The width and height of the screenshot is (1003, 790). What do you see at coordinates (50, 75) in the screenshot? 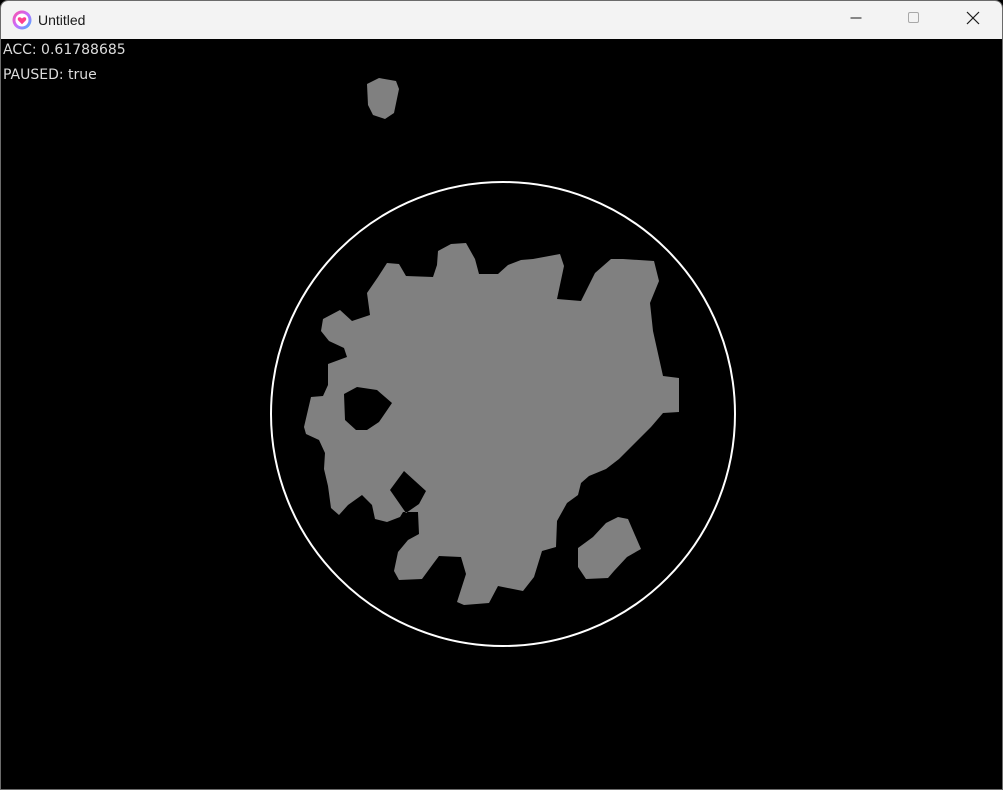
I see `paused-readout: PAUSED: true` at bounding box center [50, 75].